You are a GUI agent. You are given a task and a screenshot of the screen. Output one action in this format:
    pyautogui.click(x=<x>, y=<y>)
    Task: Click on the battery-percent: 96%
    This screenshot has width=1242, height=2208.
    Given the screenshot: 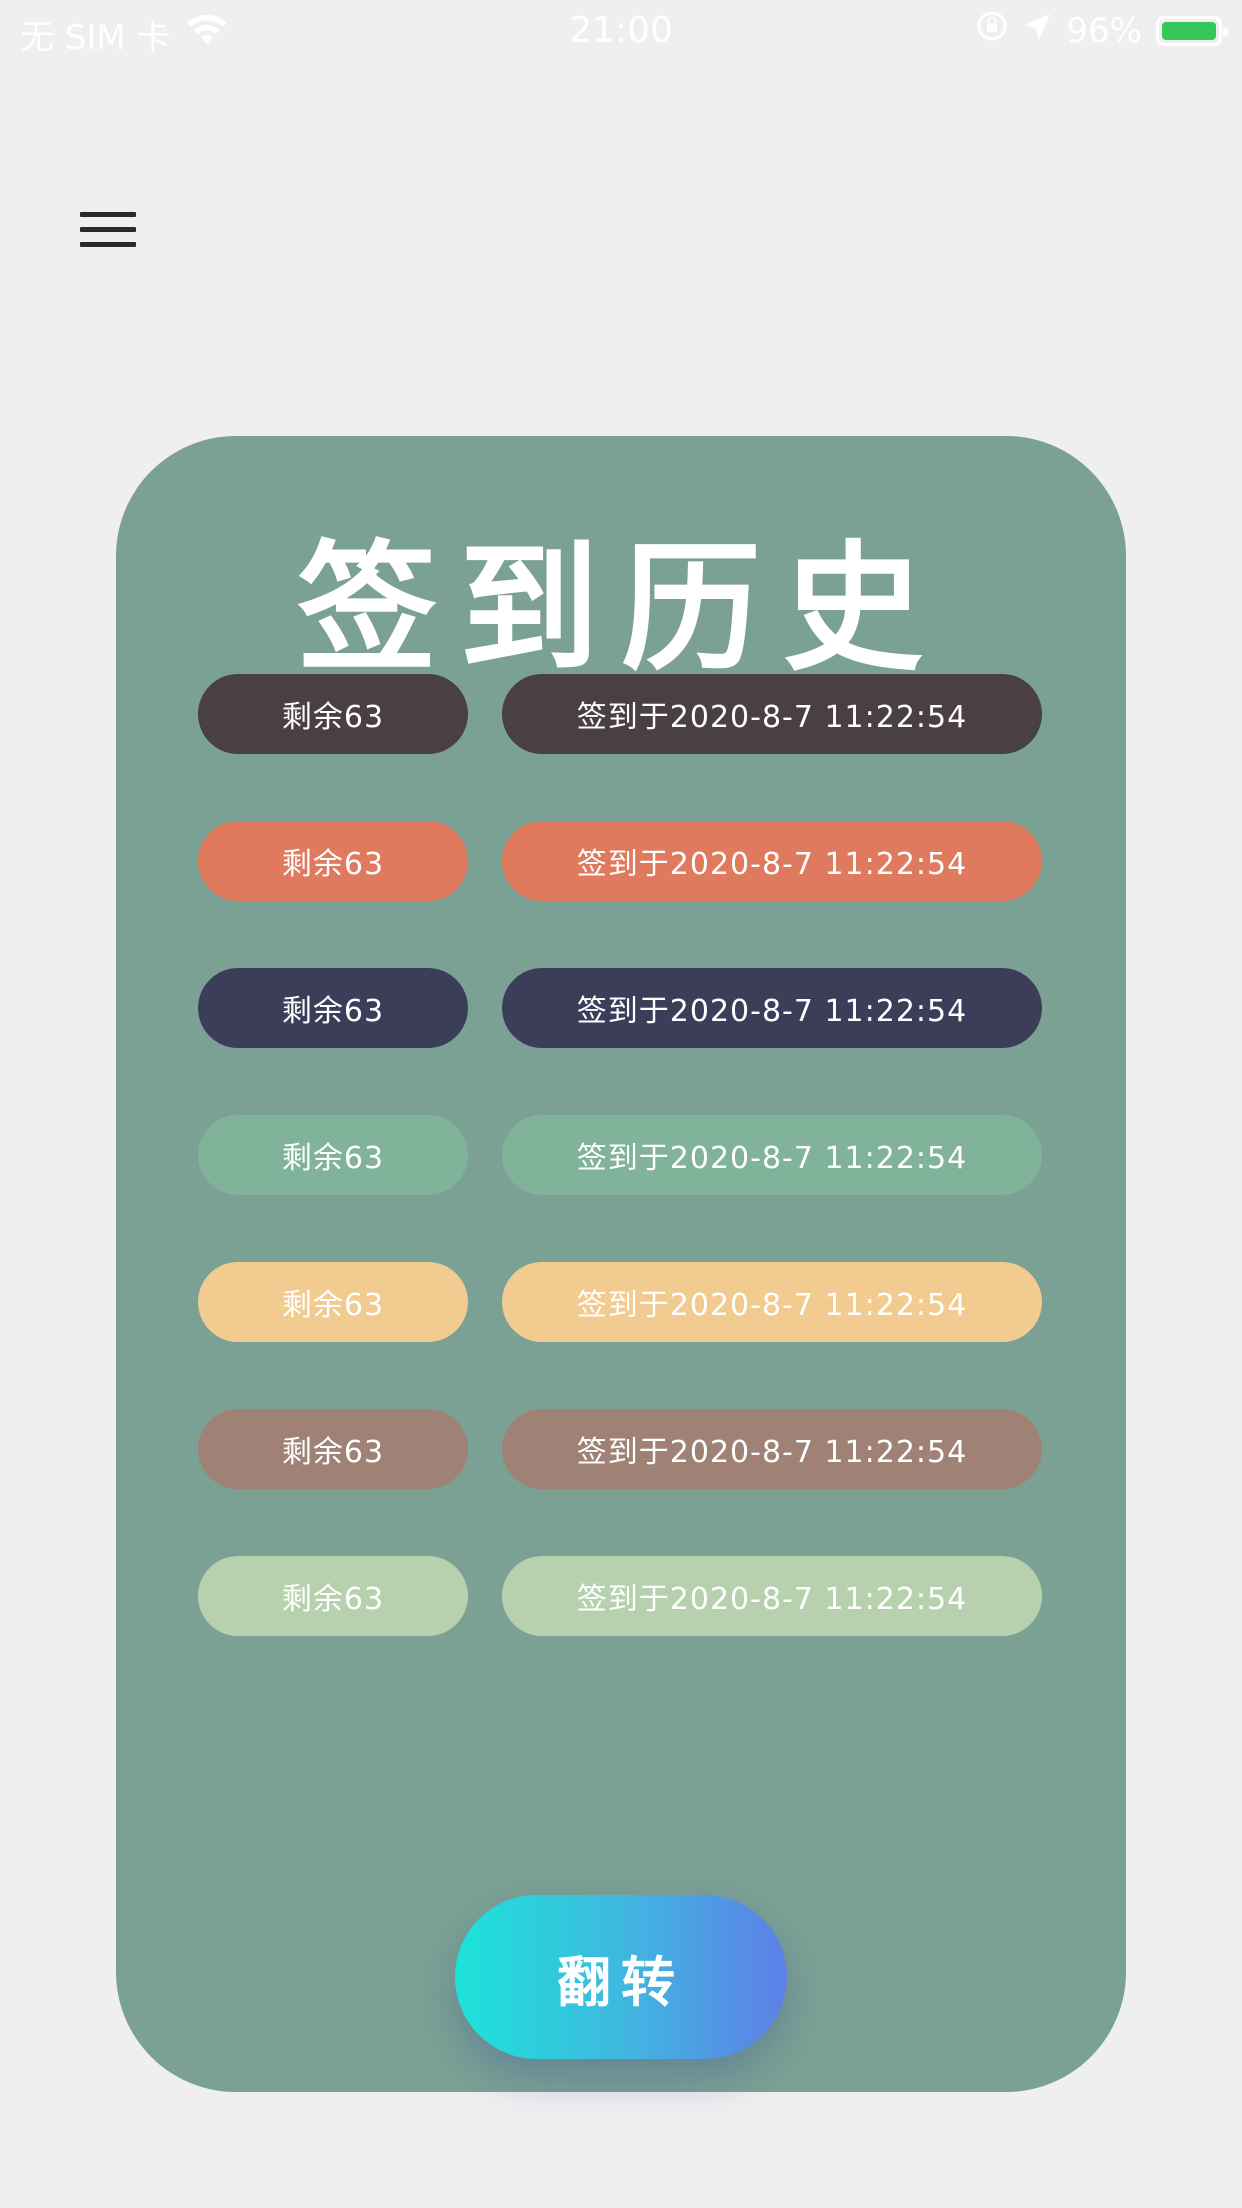 What is the action you would take?
    pyautogui.click(x=1104, y=30)
    